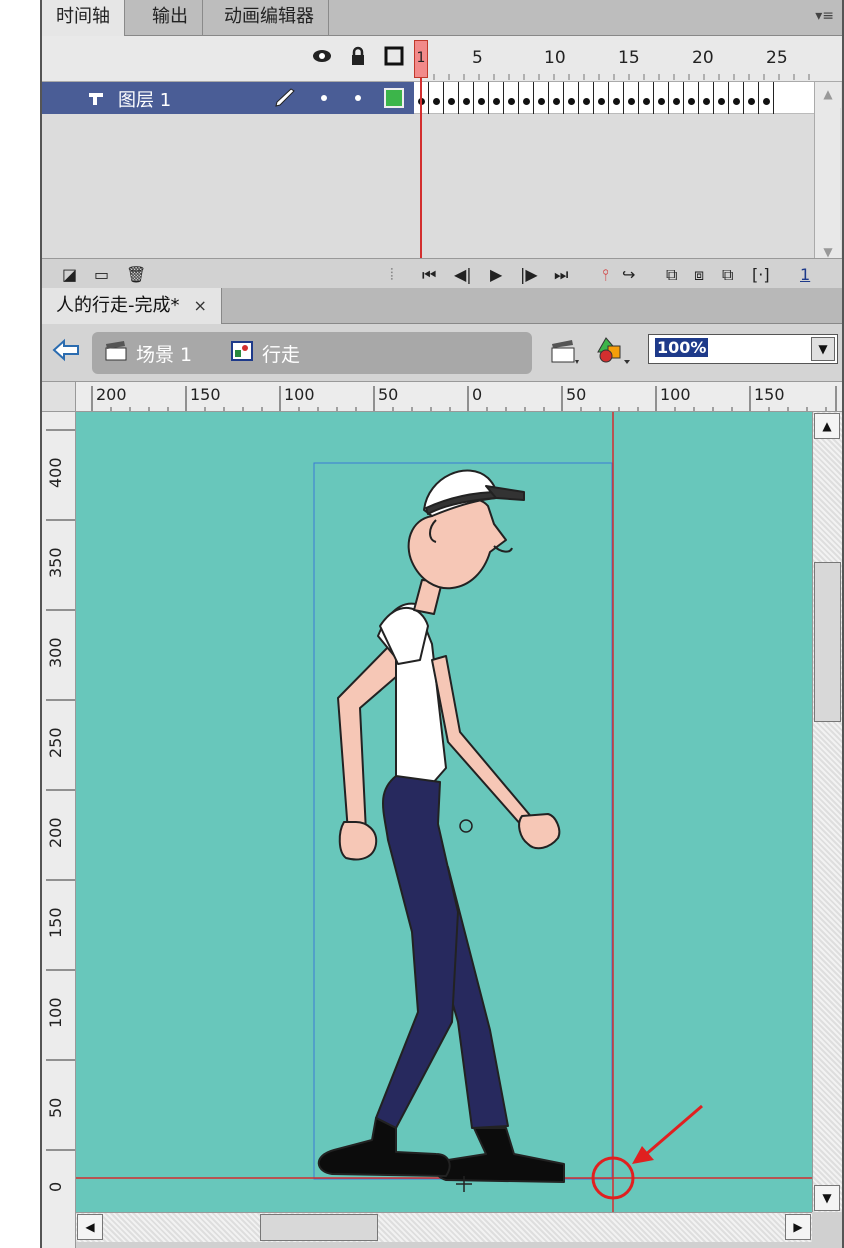 This screenshot has width=844, height=1248. What do you see at coordinates (565, 351) in the screenshot?
I see `edit-scene-icon` at bounding box center [565, 351].